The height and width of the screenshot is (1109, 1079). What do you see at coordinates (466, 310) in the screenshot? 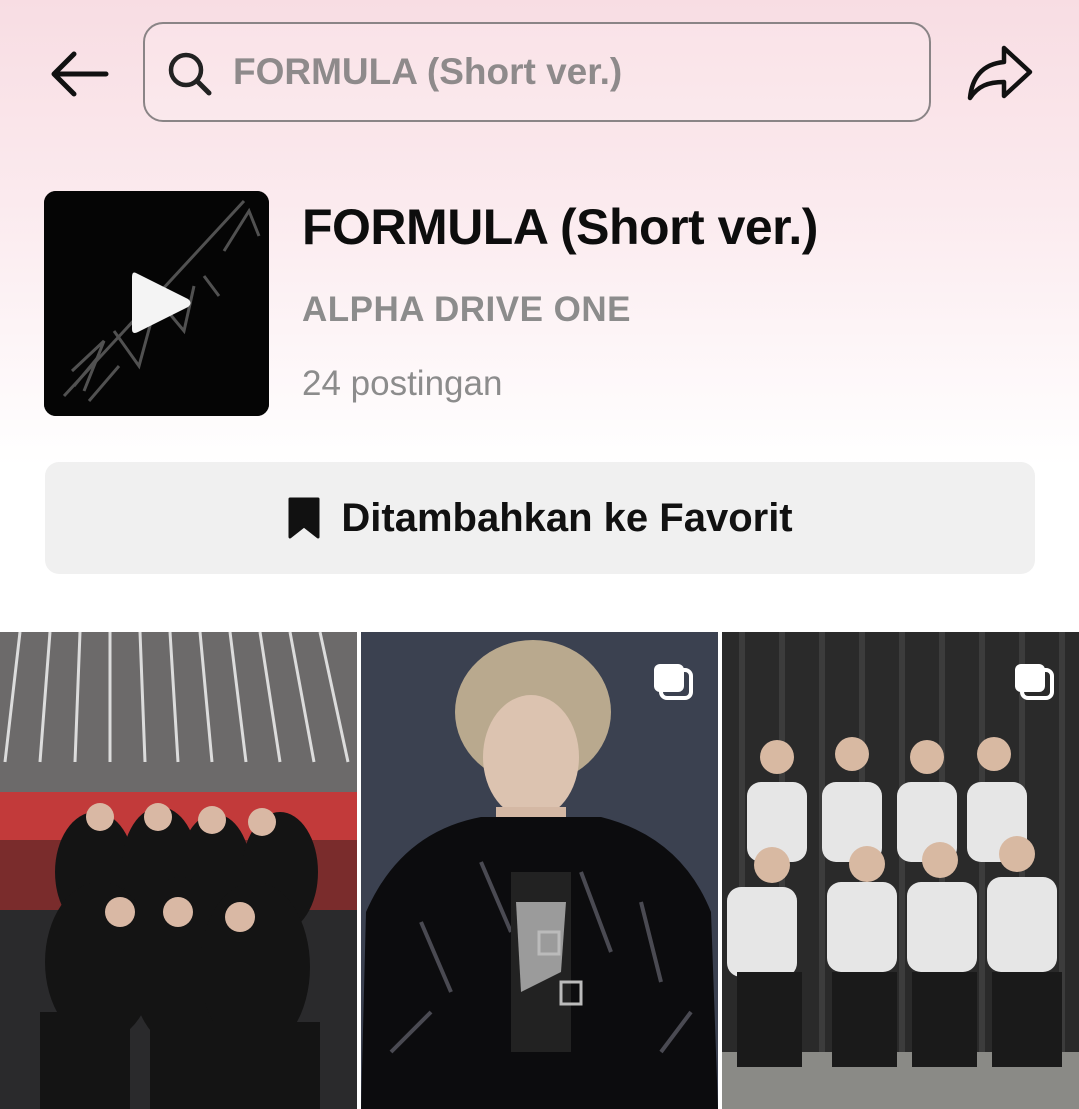
I see `artist-name: ALPHA DRIVE ONE` at bounding box center [466, 310].